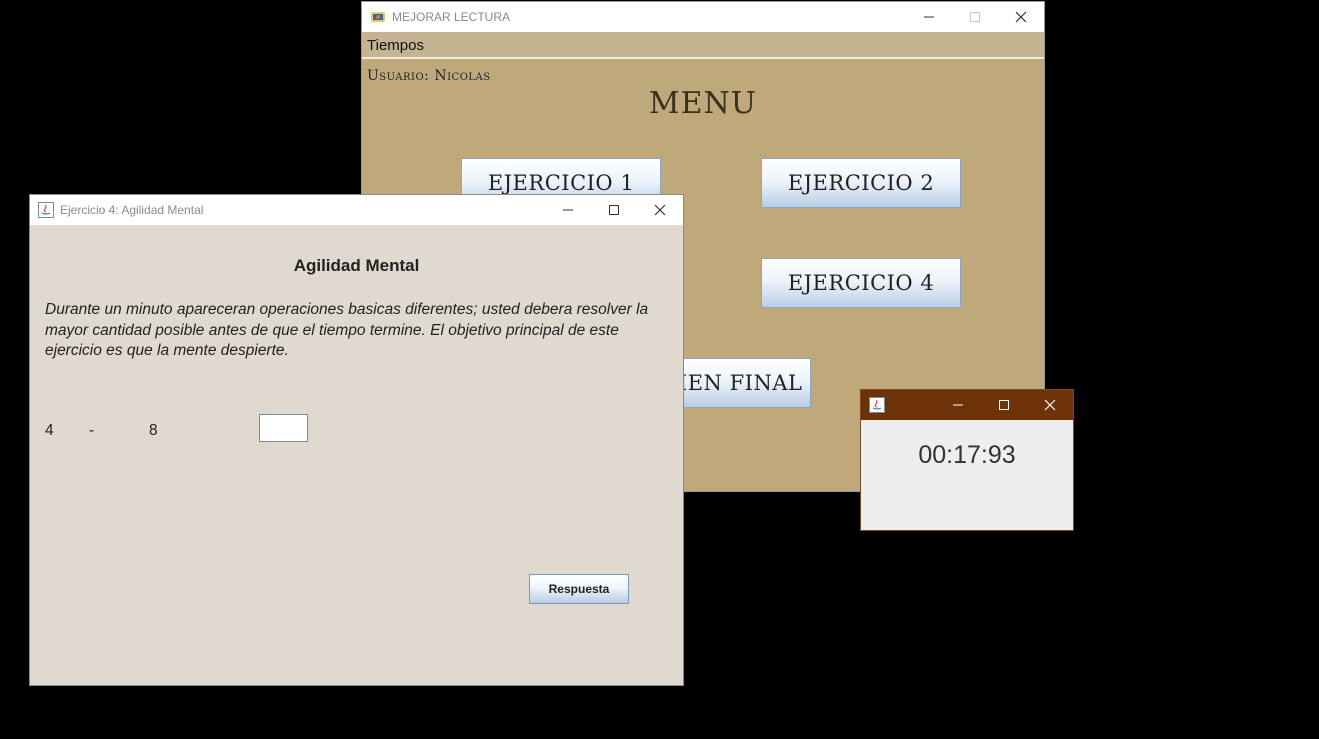 The image size is (1319, 739). I want to click on menu-heading: MENU, so click(703, 103).